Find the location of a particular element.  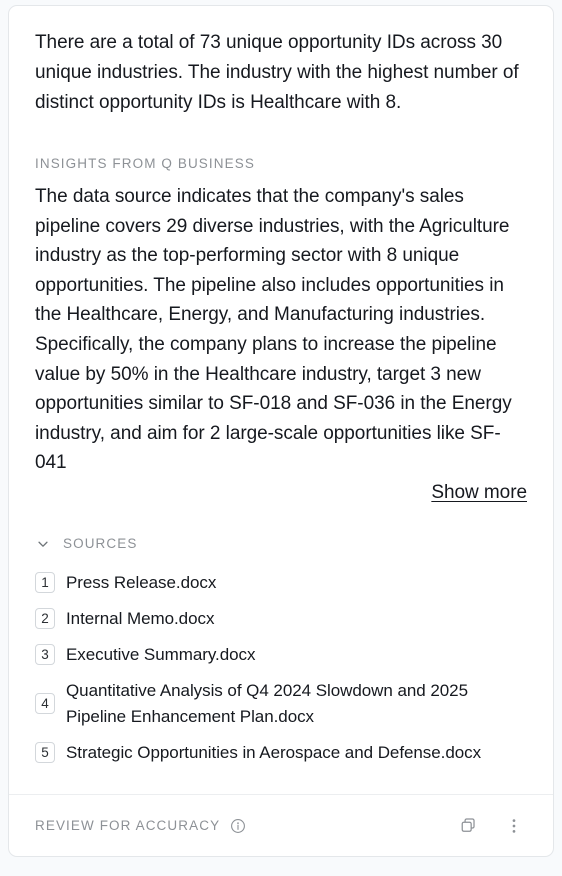

show-more-button: Show more is located at coordinates (479, 493).